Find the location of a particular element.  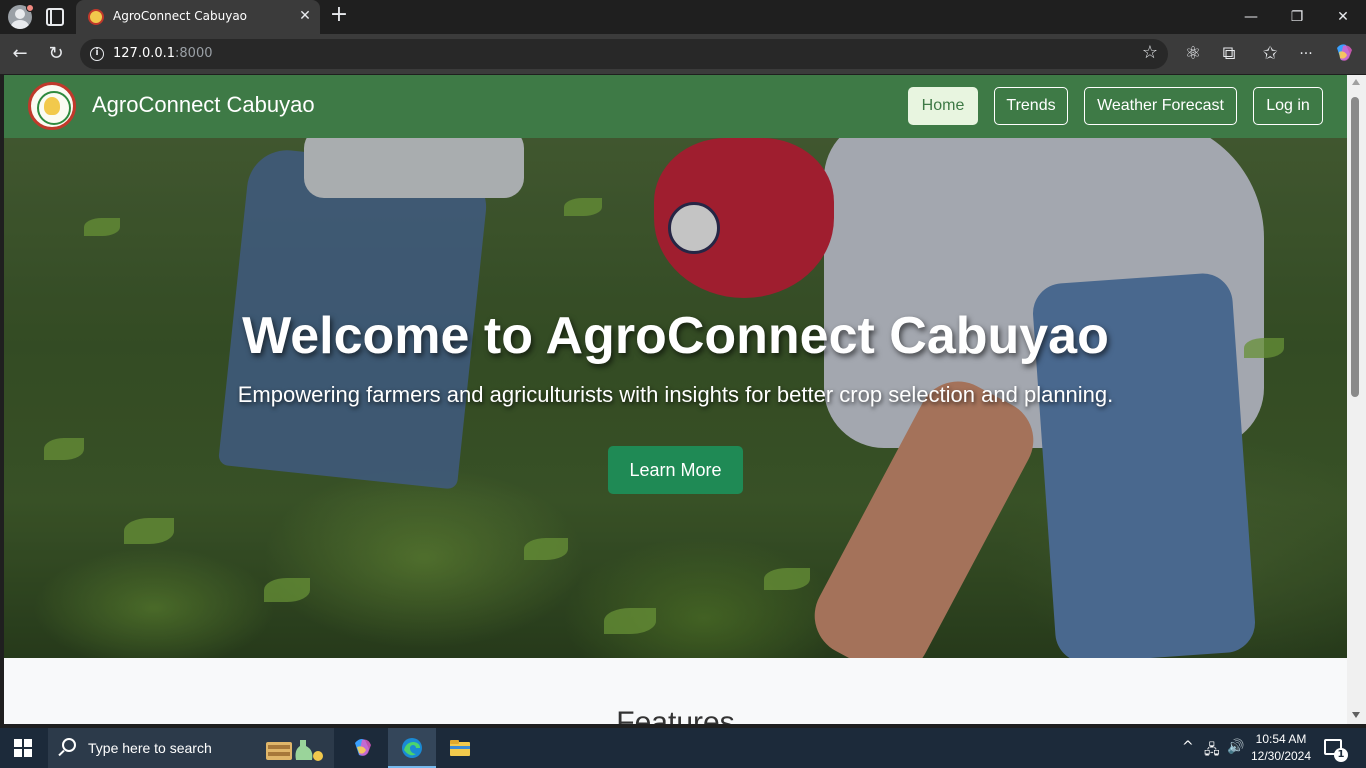

site-info-icon: i is located at coordinates (97, 54).